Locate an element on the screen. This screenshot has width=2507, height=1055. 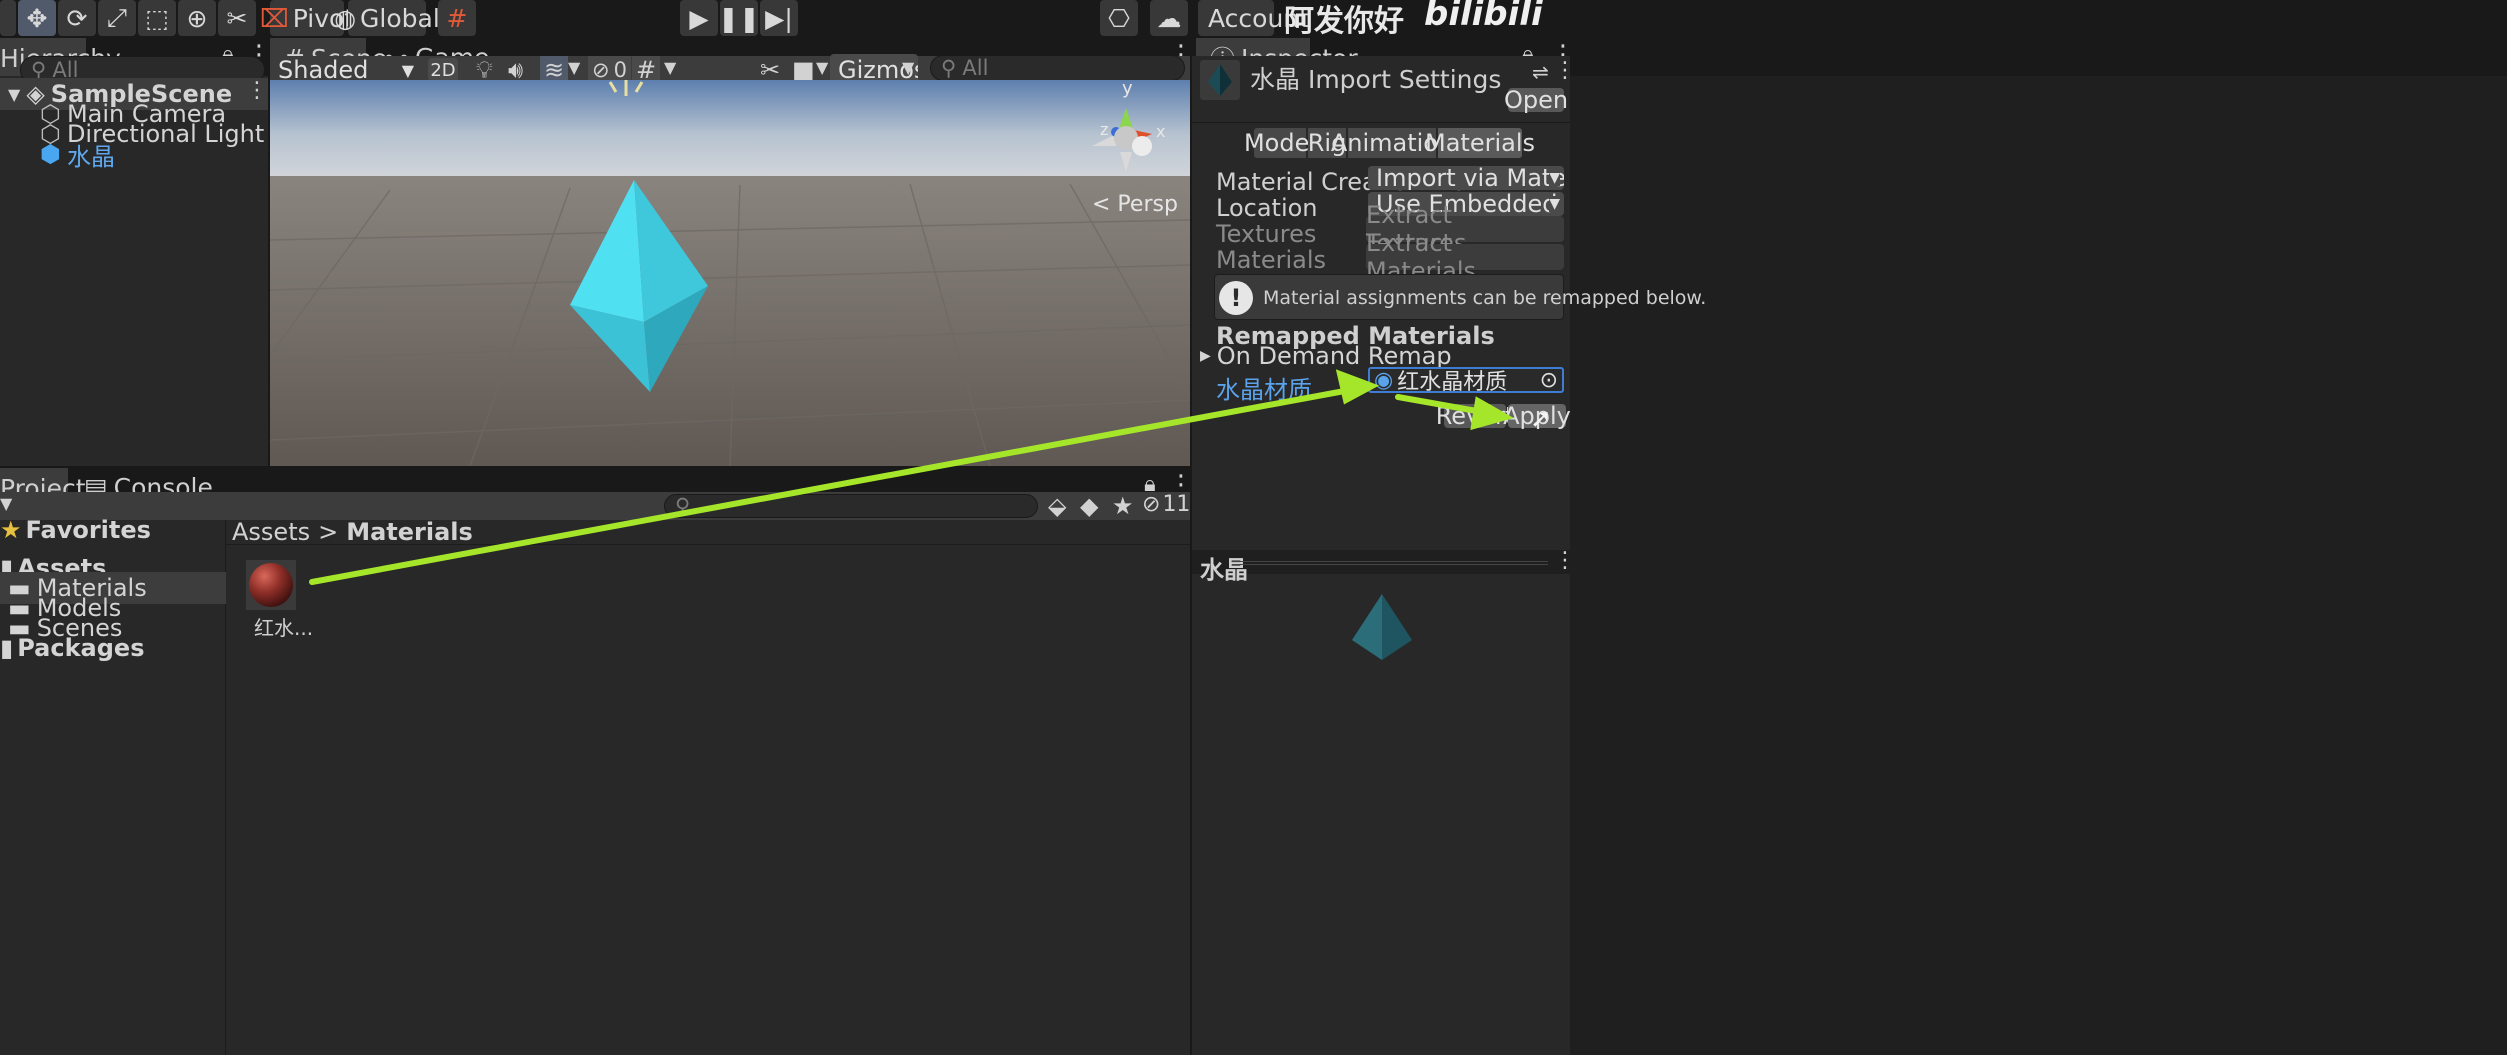
collab-button: ⎔ is located at coordinates (1119, 18).